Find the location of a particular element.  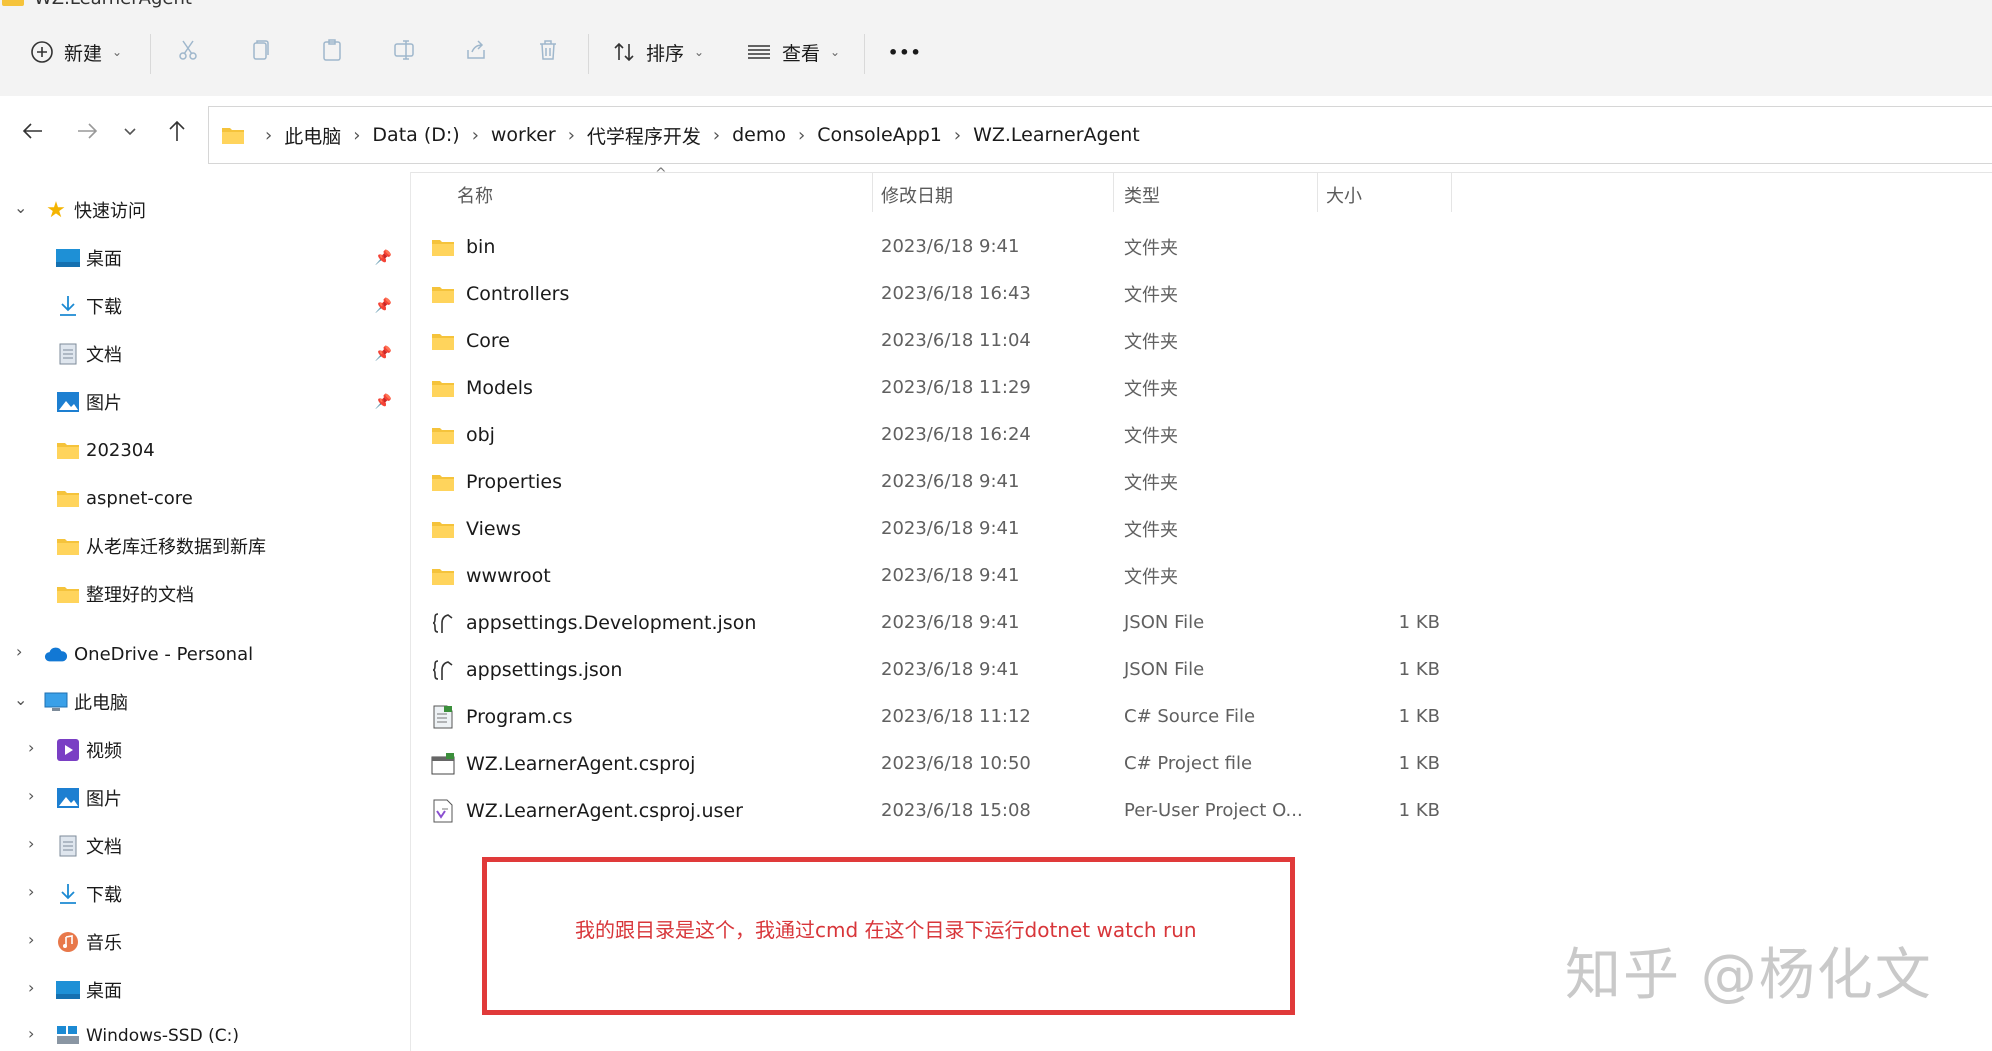

view-label: 查看 is located at coordinates (801, 53).